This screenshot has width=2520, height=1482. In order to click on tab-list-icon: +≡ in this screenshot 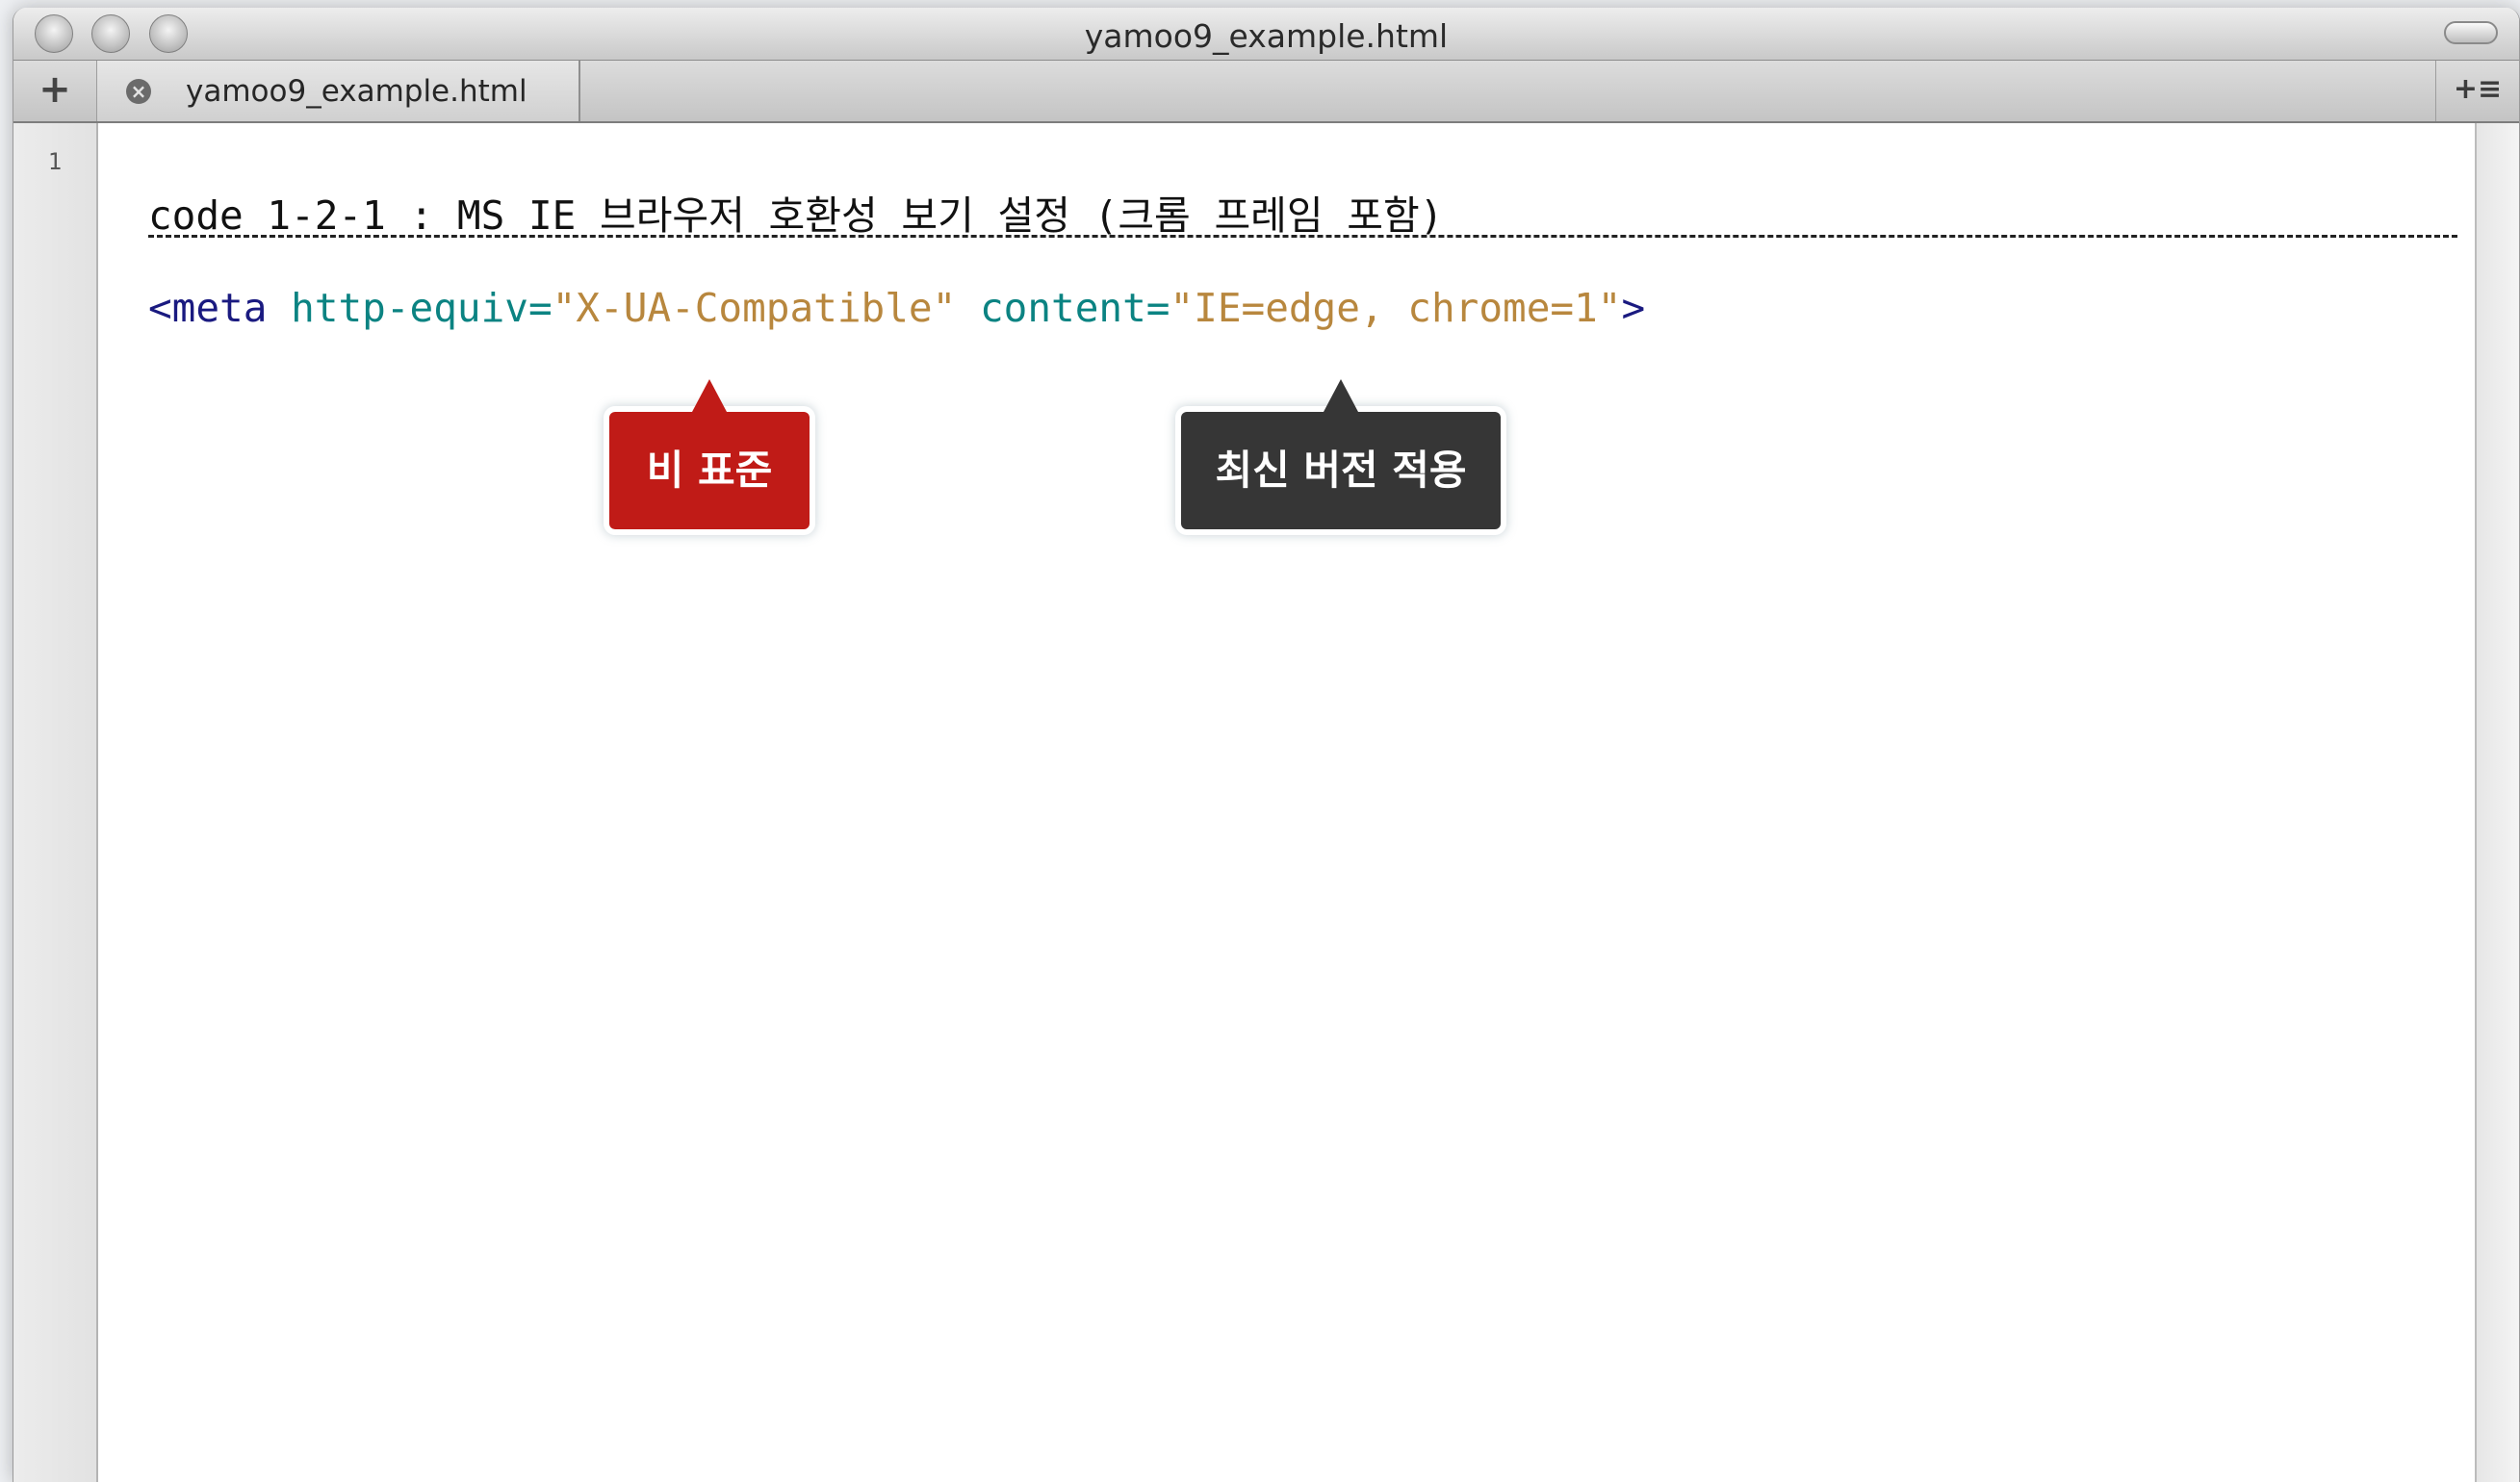, I will do `click(2478, 89)`.